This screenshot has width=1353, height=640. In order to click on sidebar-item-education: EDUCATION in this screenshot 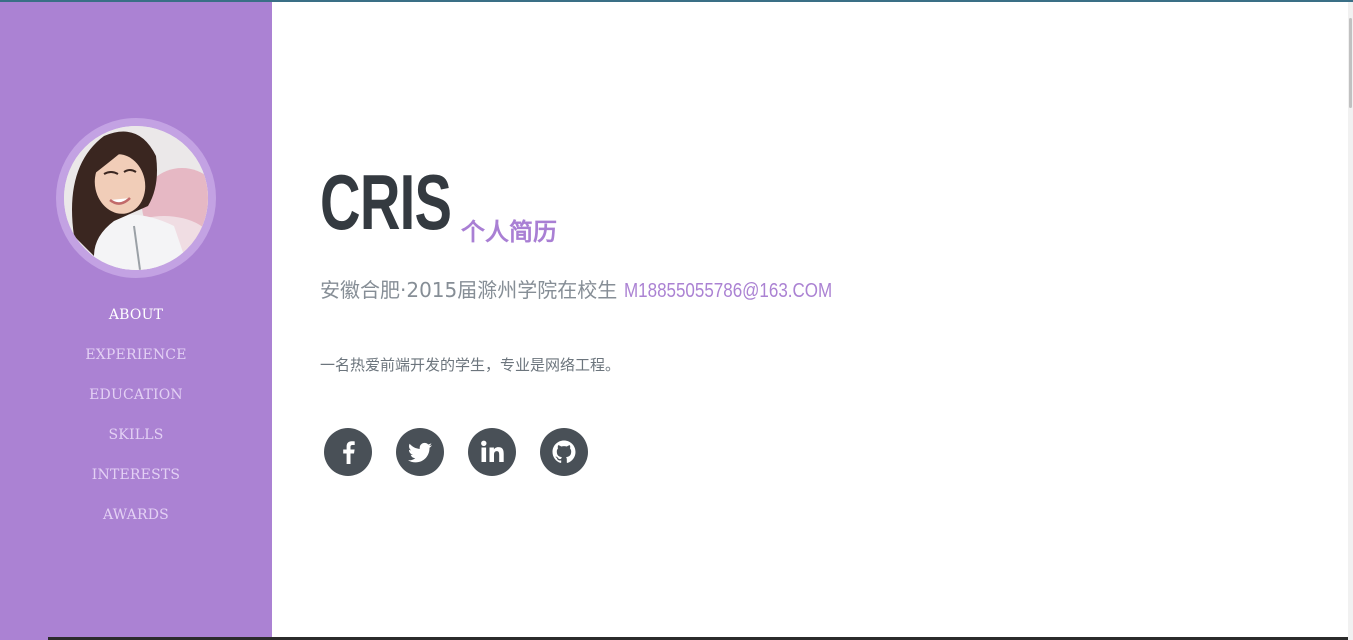, I will do `click(136, 402)`.